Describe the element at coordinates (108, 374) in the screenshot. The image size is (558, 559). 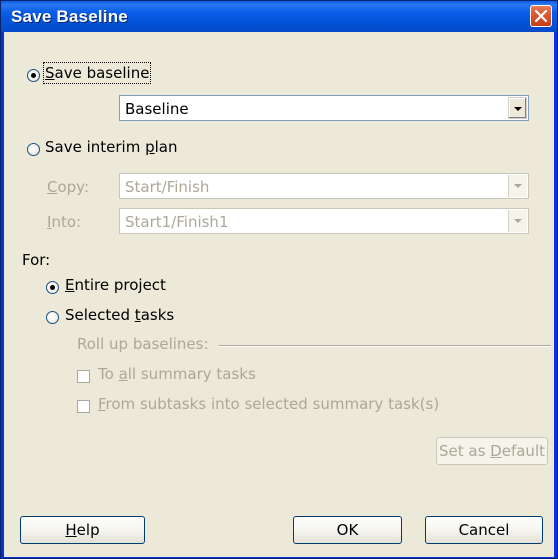
I see `to-all-label-pre: To` at that location.